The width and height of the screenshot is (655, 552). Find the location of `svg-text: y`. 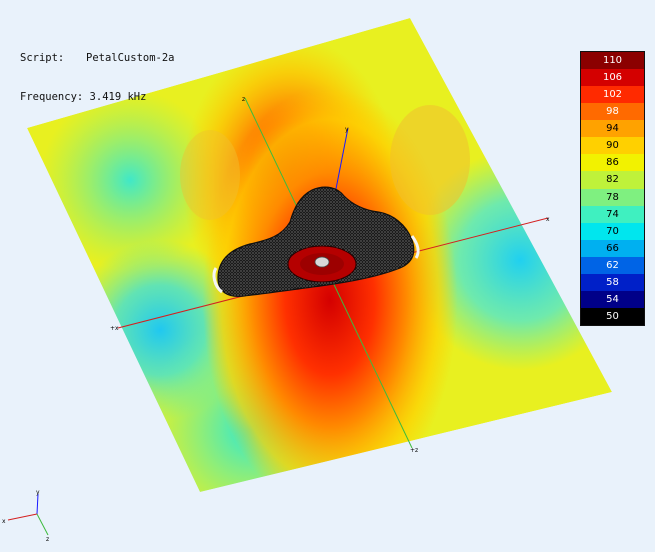

svg-text: y is located at coordinates (38, 492).